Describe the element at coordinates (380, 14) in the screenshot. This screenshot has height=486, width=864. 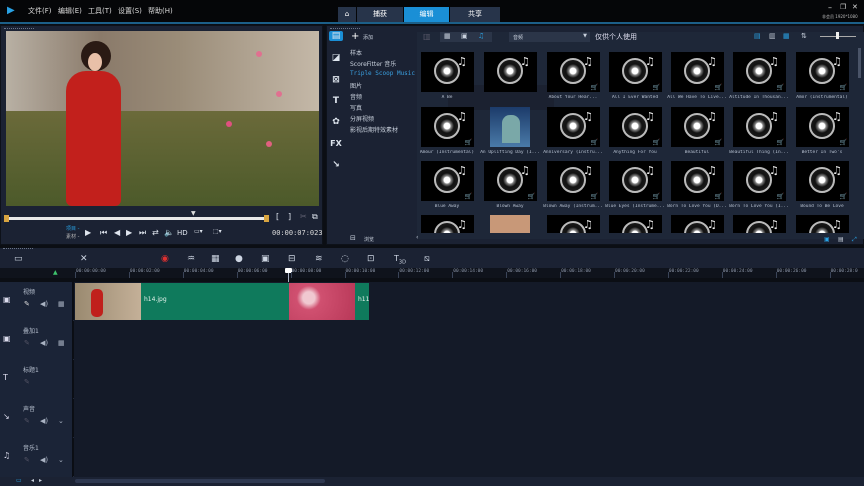
I see `tab-capture: 捕获` at that location.